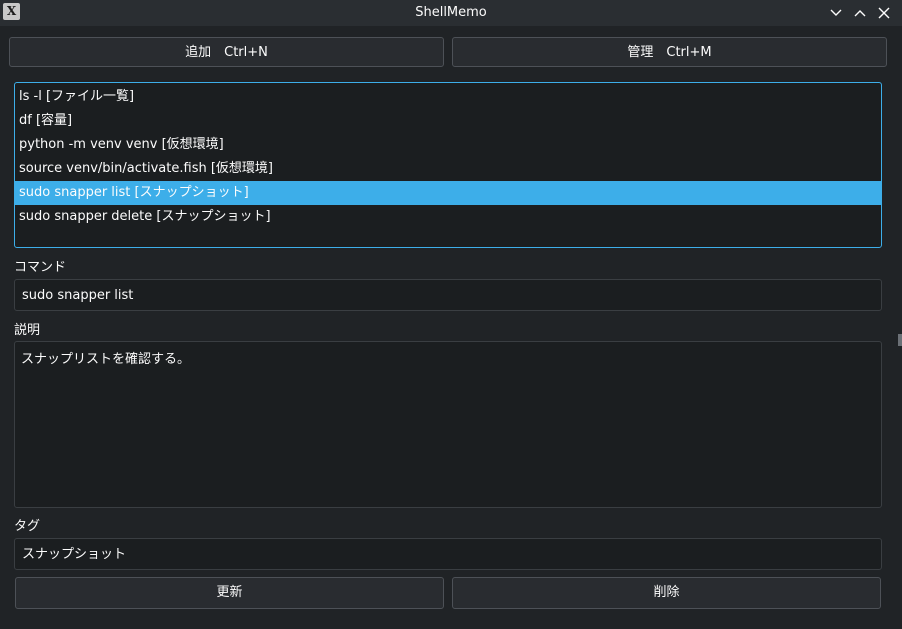 This screenshot has width=902, height=629. What do you see at coordinates (448, 295) in the screenshot?
I see `command-input: sudo snapper list` at bounding box center [448, 295].